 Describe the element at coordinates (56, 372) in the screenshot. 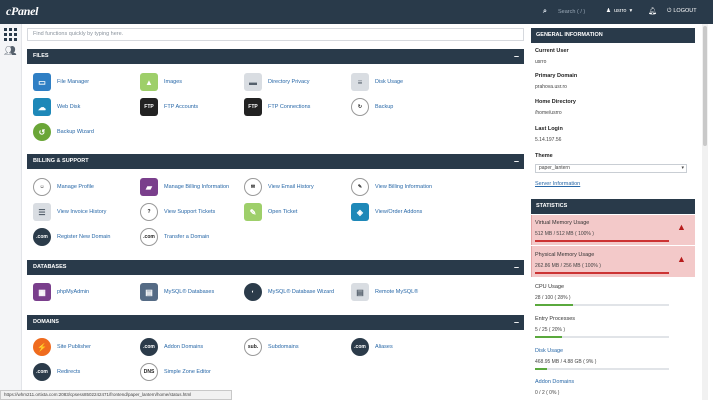

I see `redirects-link: .com Redirects` at that location.